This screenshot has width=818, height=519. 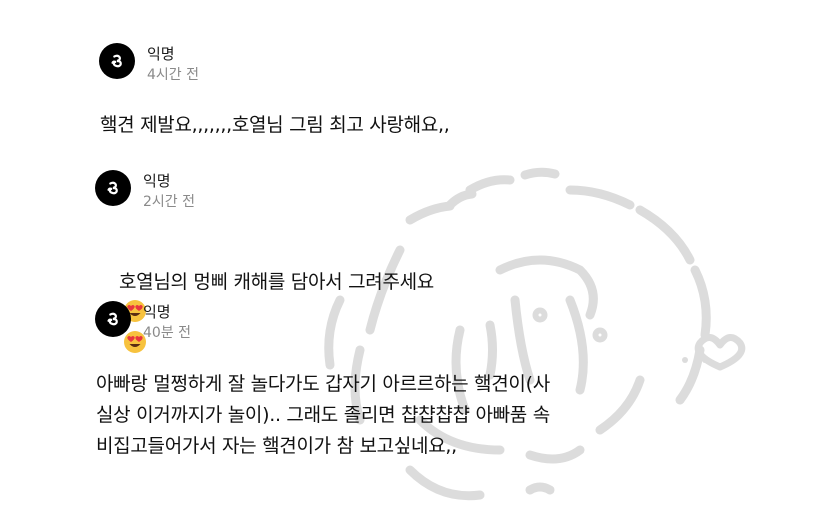 What do you see at coordinates (275, 125) in the screenshot?
I see `comment-text: 햌견 제발요,,,,,,,호열님 그림 최고 사랑해요,,` at bounding box center [275, 125].